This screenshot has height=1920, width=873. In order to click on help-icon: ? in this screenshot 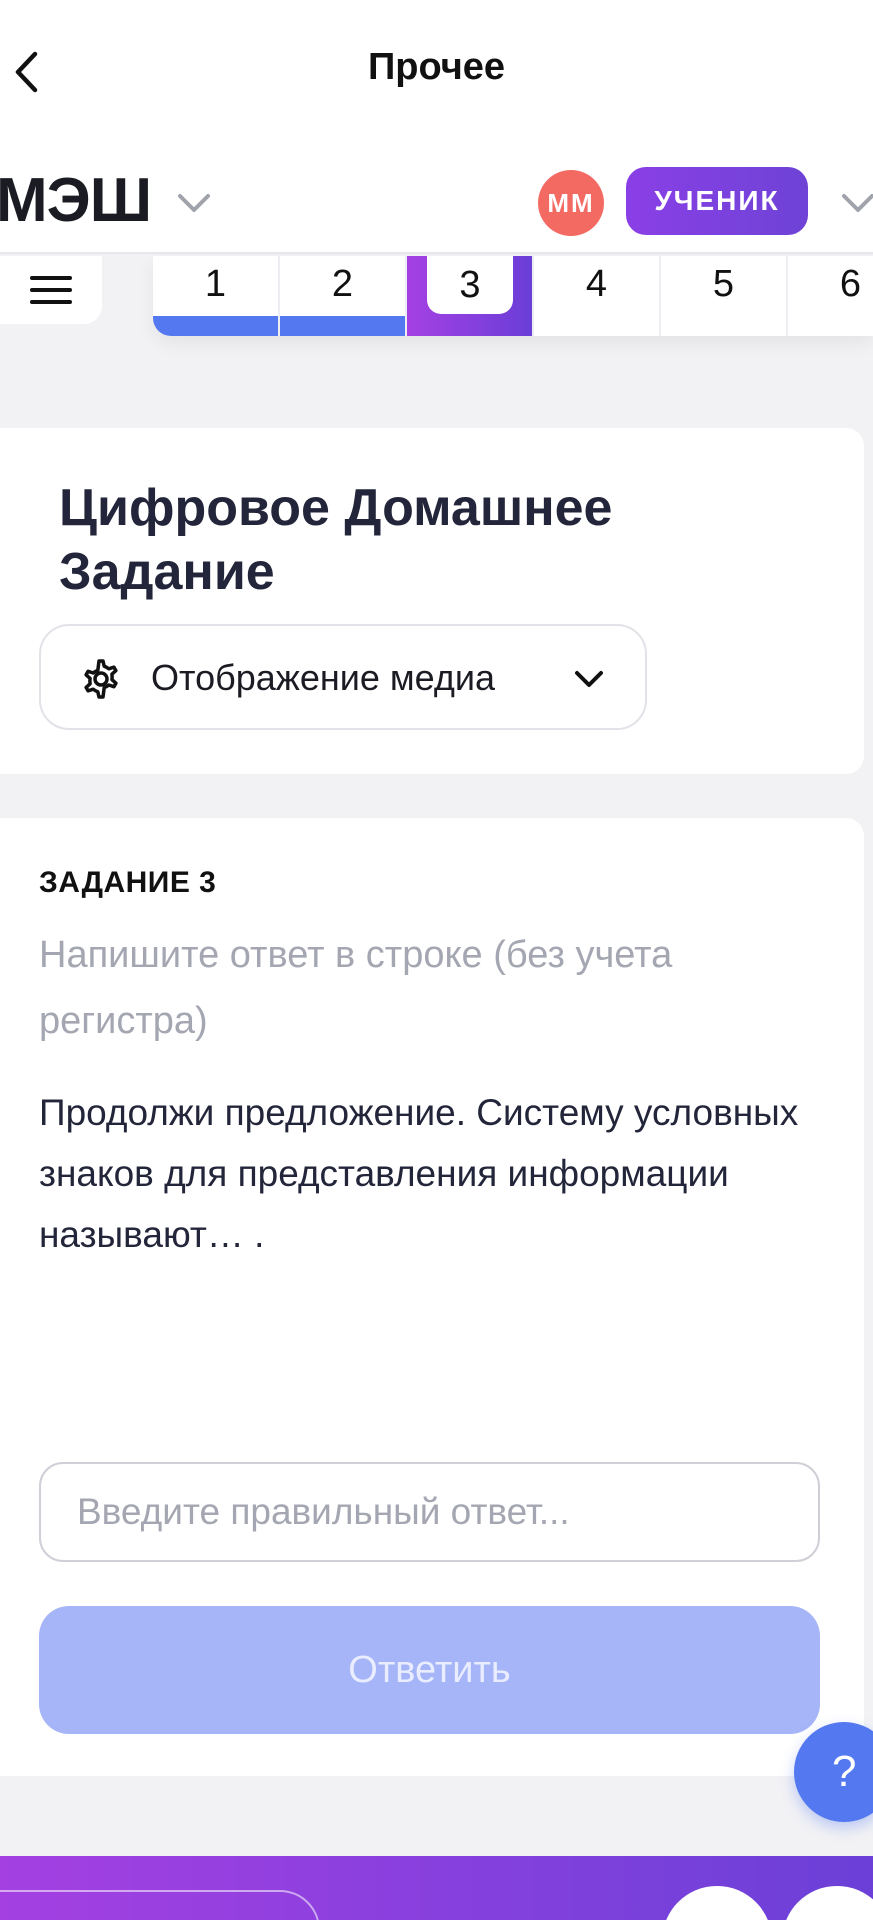, I will do `click(844, 1771)`.